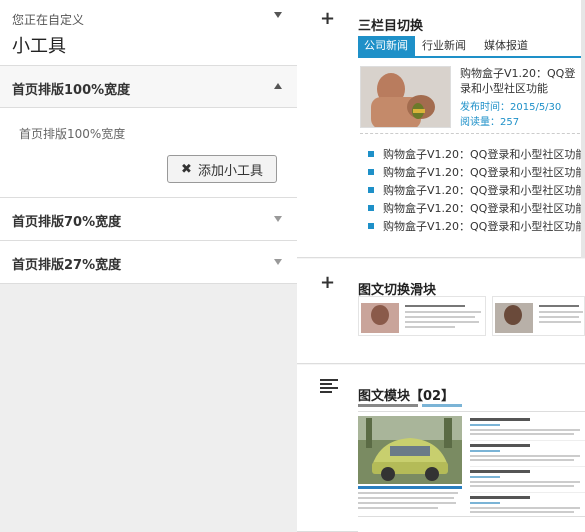 Image resolution: width=585 pixels, height=532 pixels. Describe the element at coordinates (39, 46) in the screenshot. I see `panel-title: 小工具` at that location.